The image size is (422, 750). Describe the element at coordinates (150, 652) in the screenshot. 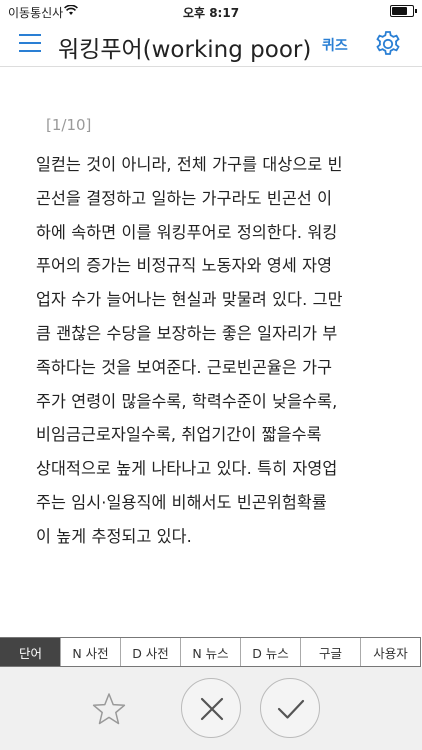

I see `tab-2: D 사전` at that location.